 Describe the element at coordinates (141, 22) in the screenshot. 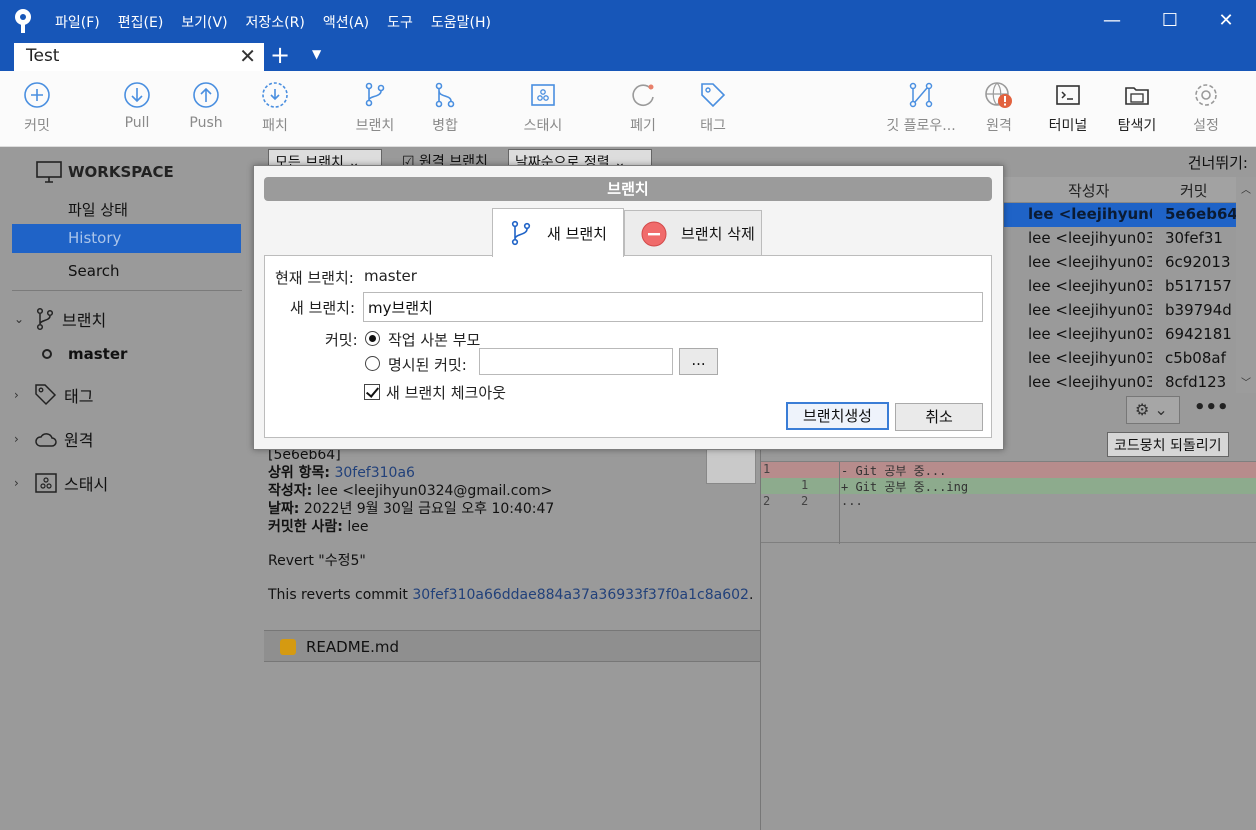

I see `menu-edit: 편집(E)` at that location.